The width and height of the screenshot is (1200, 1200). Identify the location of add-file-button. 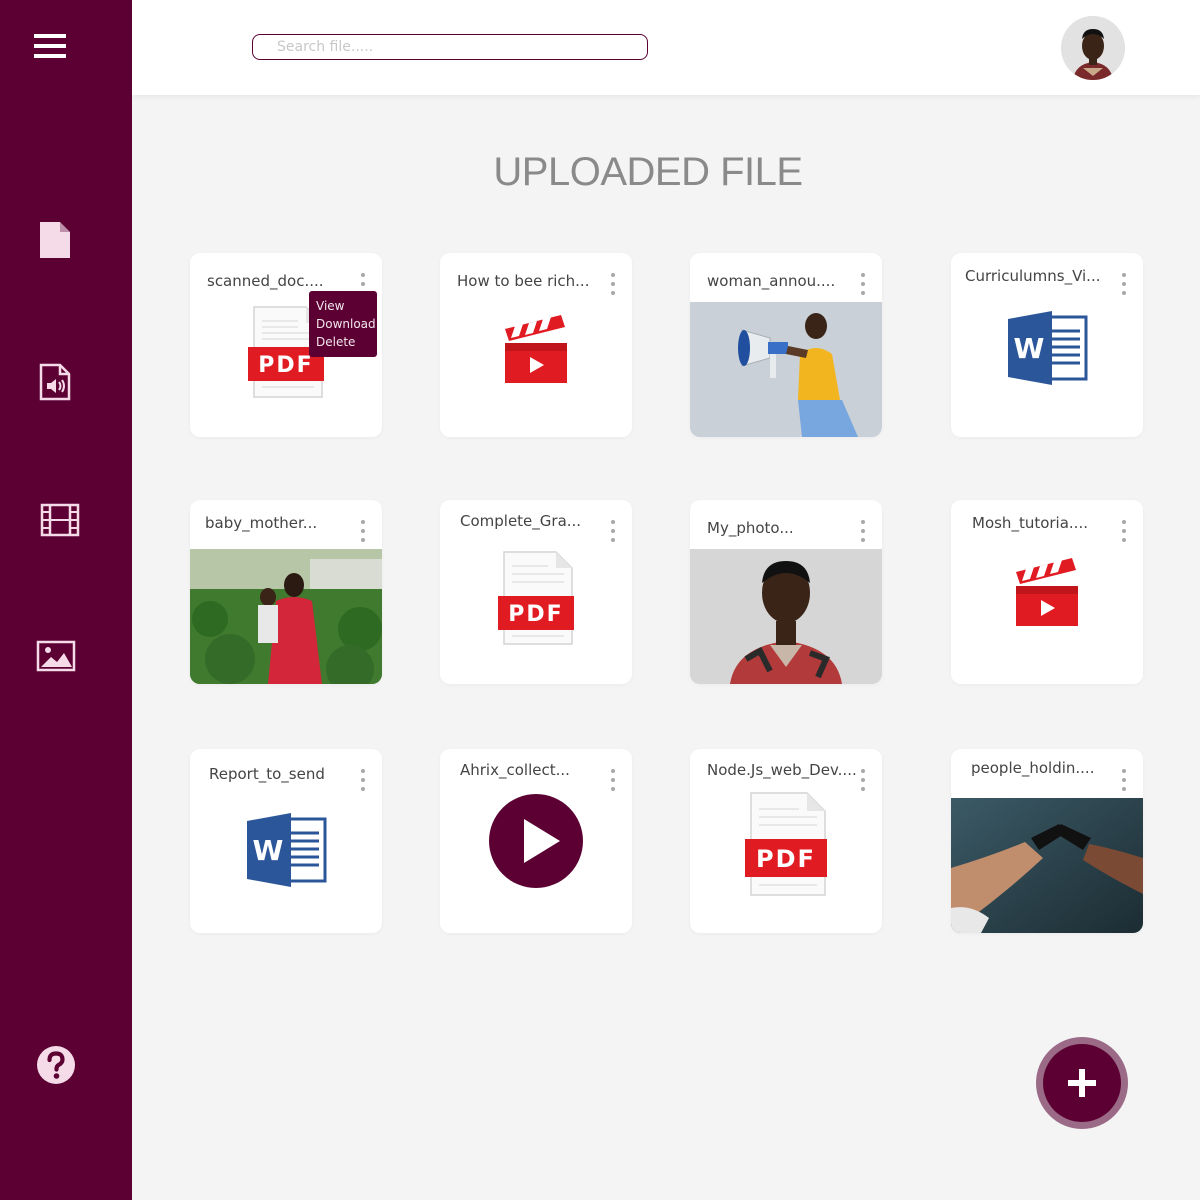
(1082, 1083).